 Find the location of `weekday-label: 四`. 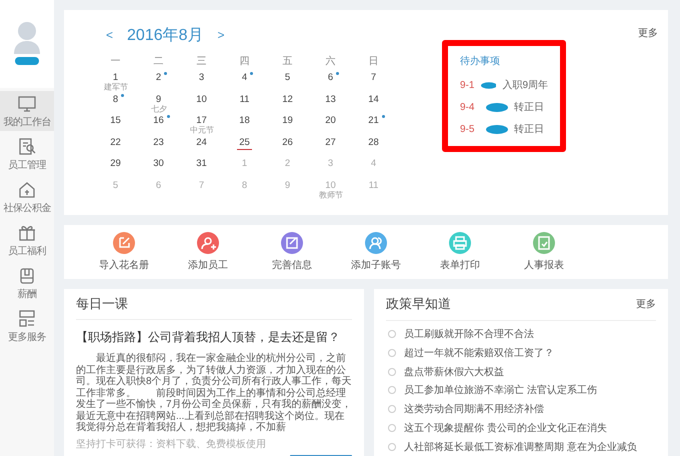

weekday-label: 四 is located at coordinates (244, 62).